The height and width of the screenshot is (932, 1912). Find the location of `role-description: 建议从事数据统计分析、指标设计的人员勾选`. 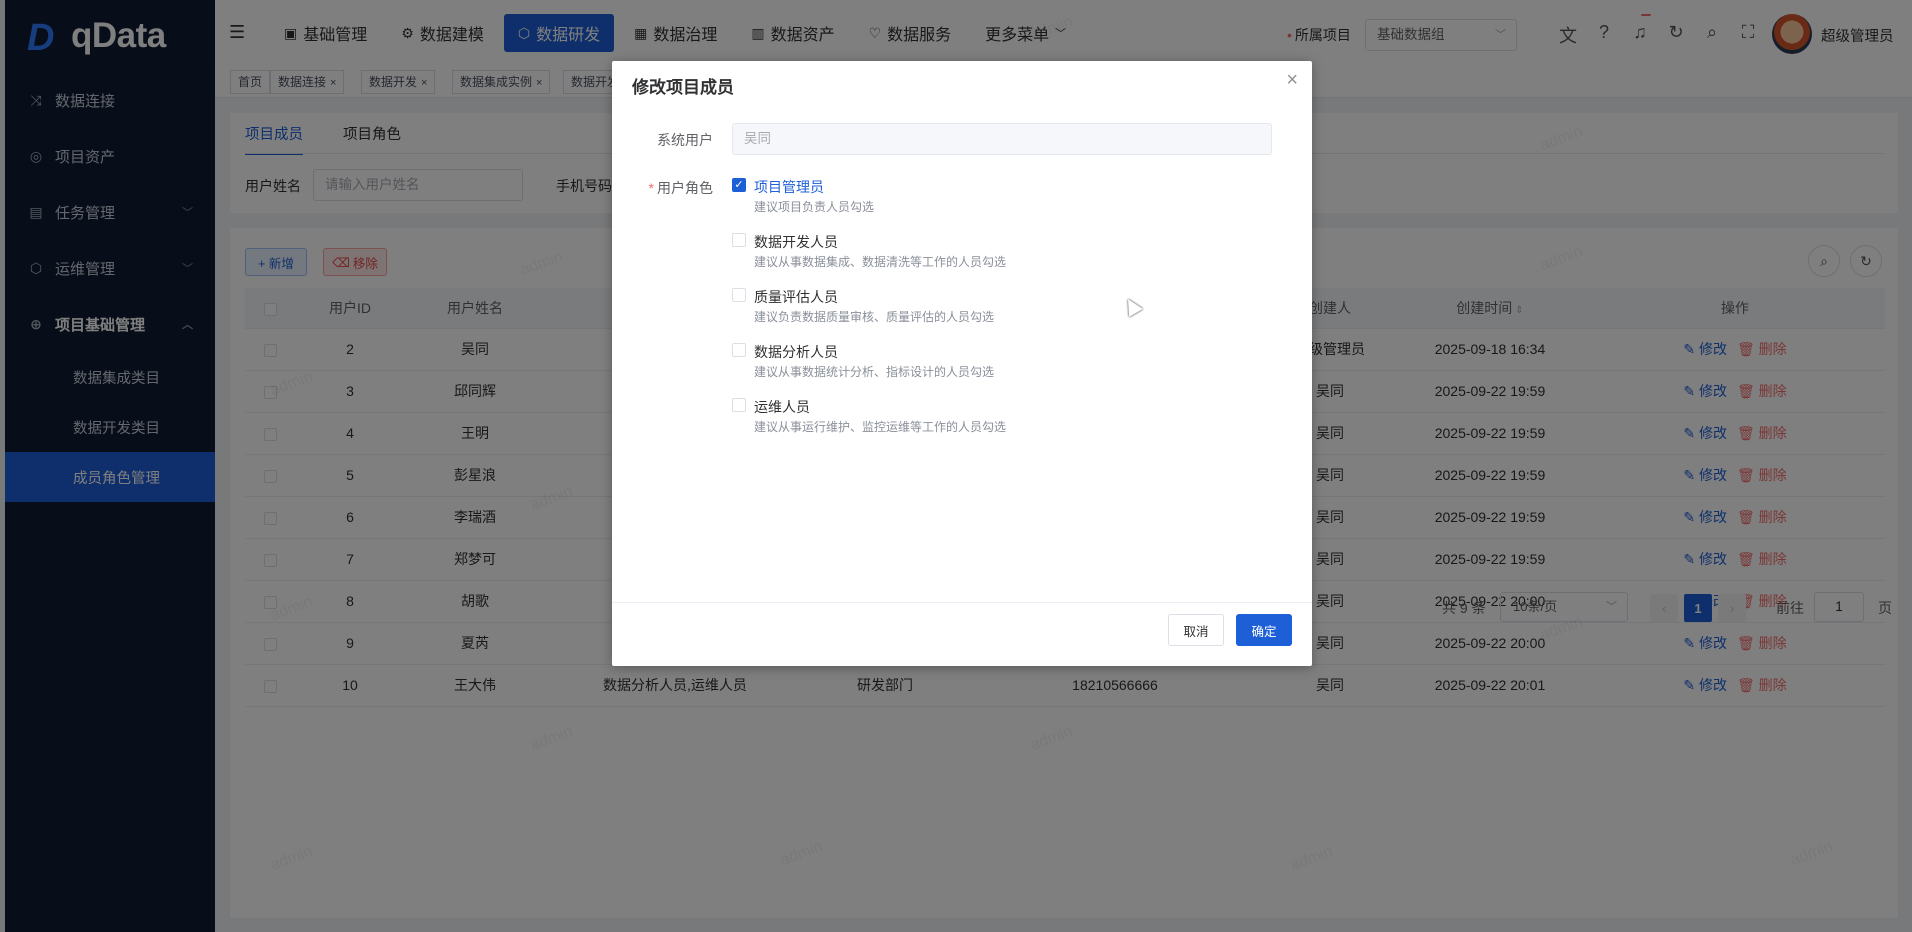

role-description: 建议从事数据统计分析、指标设计的人员勾选 is located at coordinates (874, 372).